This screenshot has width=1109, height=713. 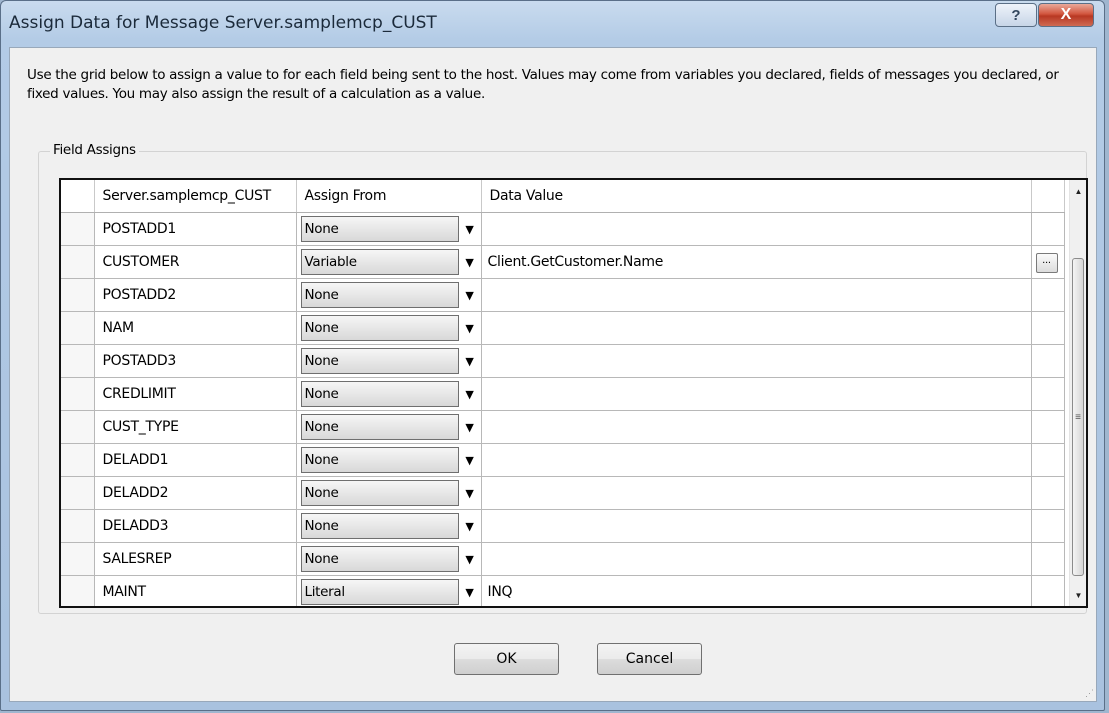 I want to click on table-row: DELADD1 None ▼, so click(x=563, y=460).